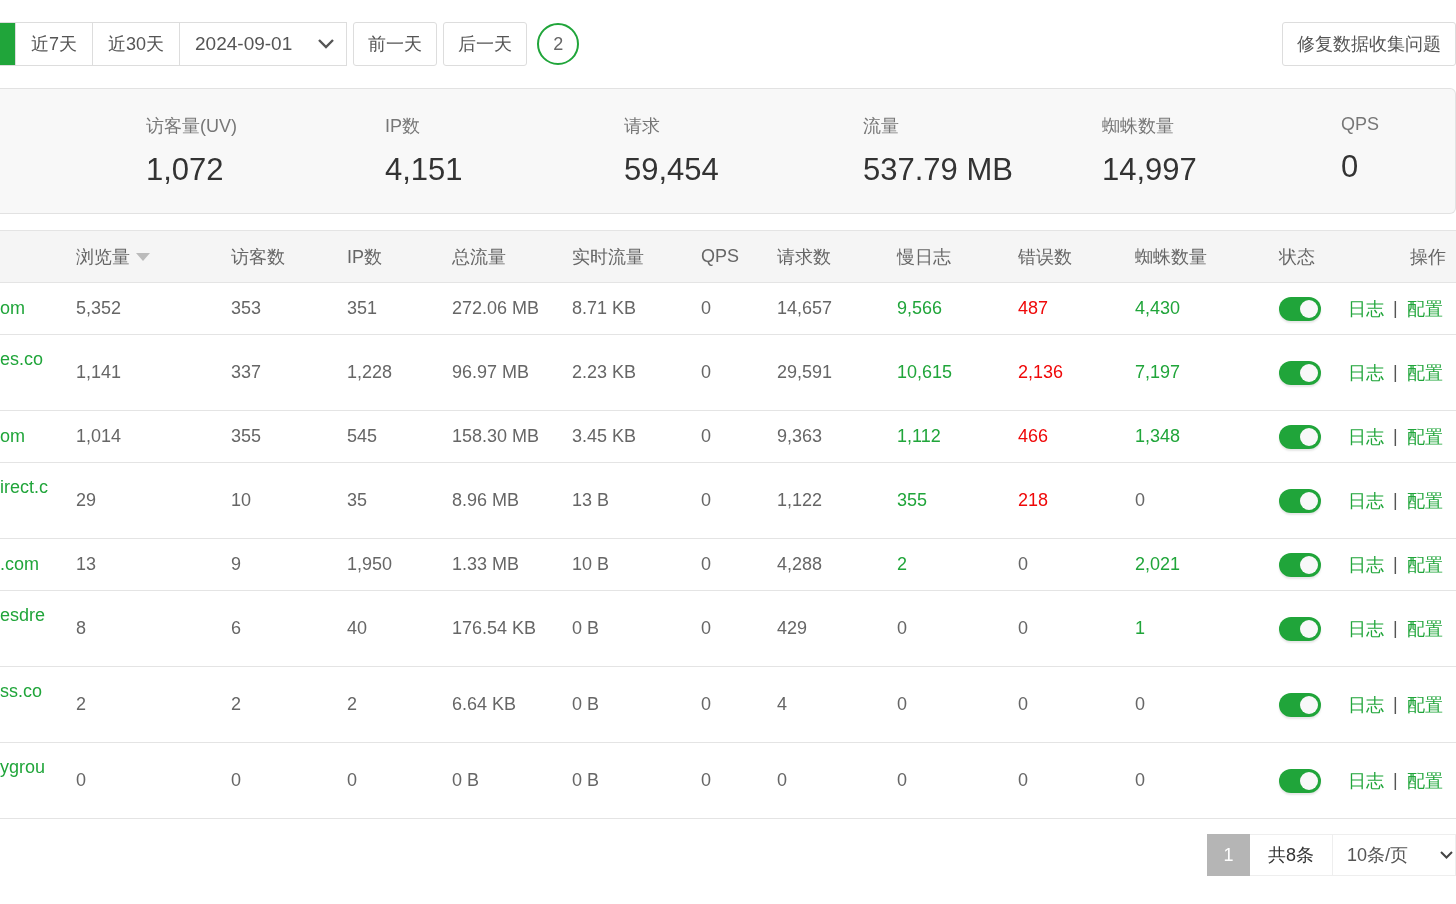 Image resolution: width=1456 pixels, height=904 pixels. Describe the element at coordinates (920, 308) in the screenshot. I see `table-cell: 9,566` at that location.